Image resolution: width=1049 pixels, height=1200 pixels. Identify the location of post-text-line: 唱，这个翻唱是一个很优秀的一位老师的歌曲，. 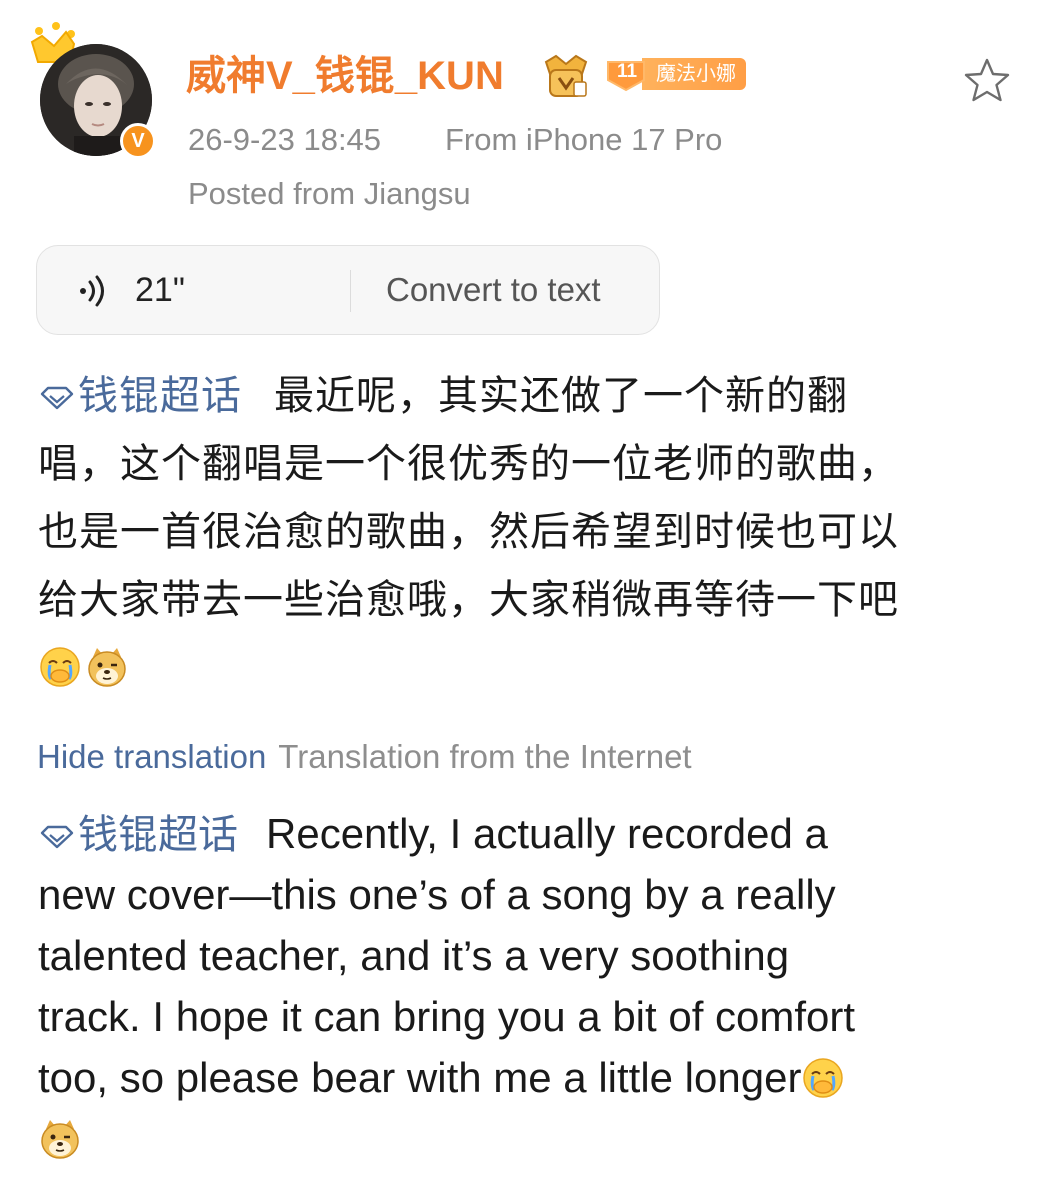
(468, 464).